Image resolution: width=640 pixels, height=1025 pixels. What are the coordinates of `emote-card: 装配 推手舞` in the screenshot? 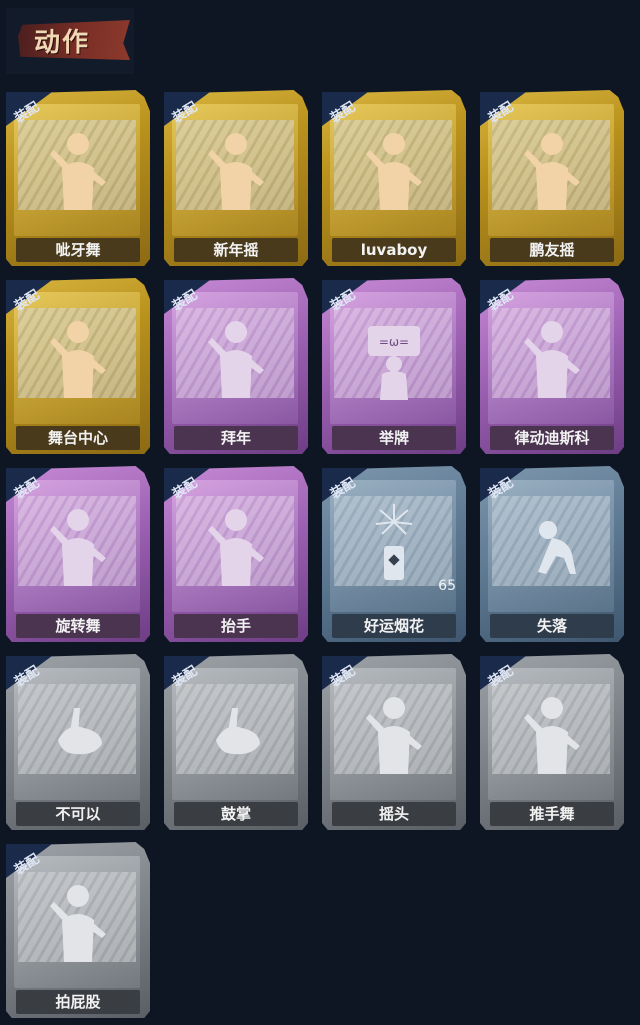 It's located at (552, 742).